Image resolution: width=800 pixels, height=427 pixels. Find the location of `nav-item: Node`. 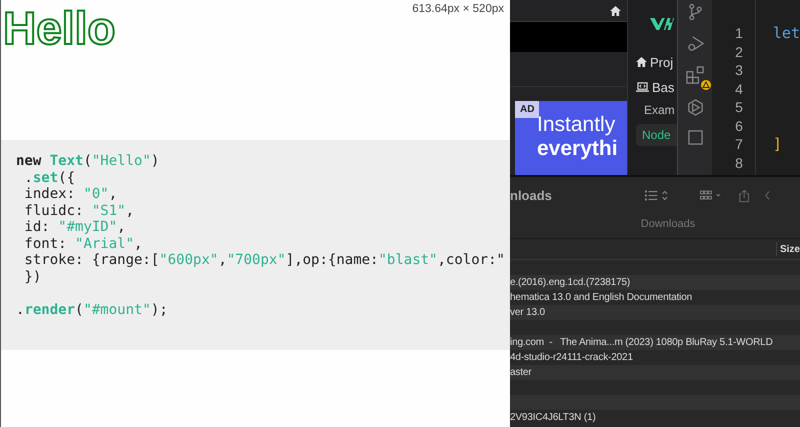

nav-item: Node is located at coordinates (656, 135).